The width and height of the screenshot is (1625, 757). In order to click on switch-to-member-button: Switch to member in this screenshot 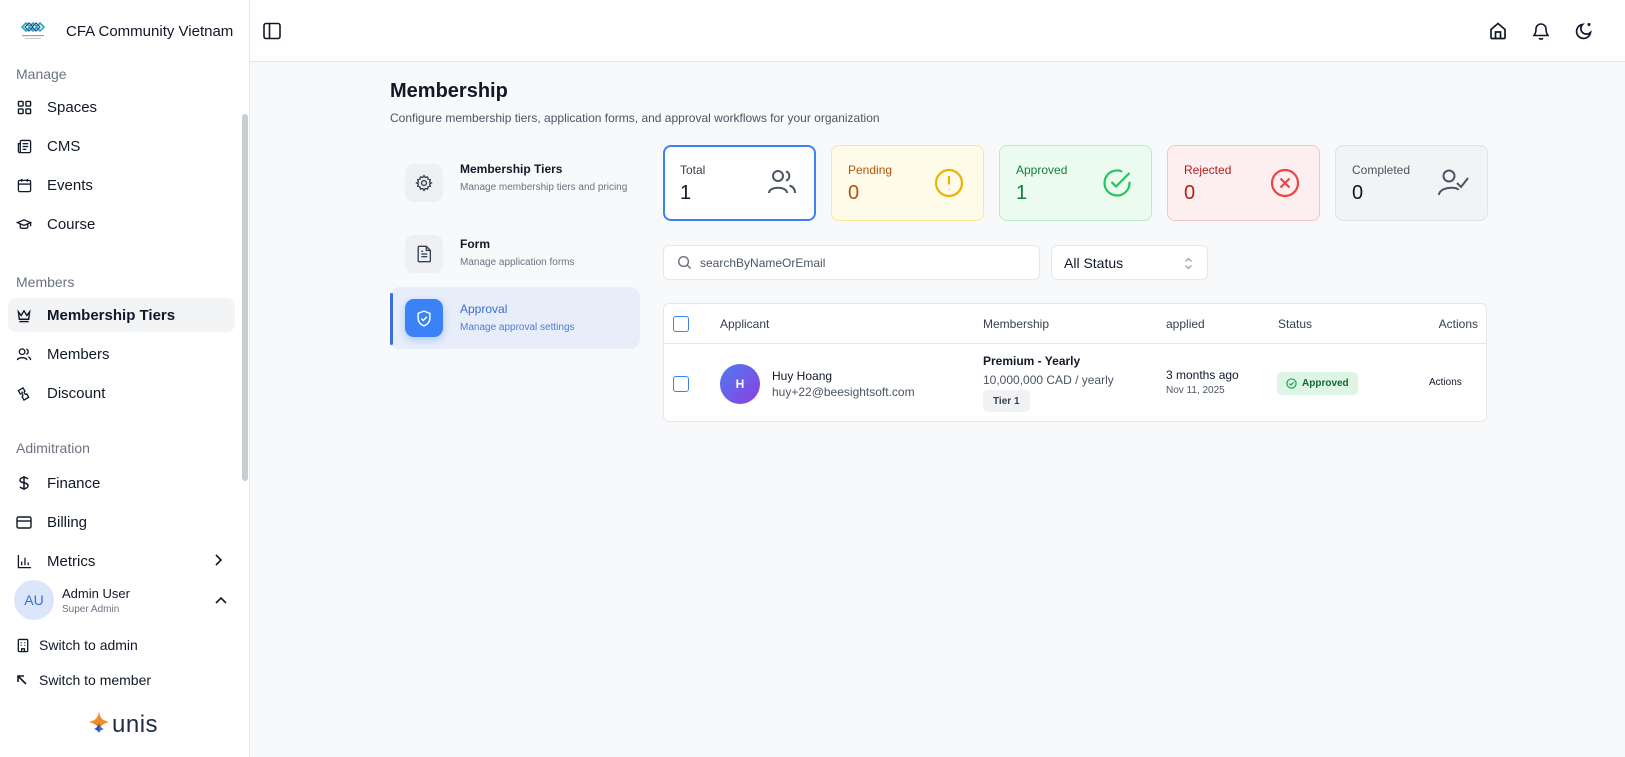, I will do `click(83, 680)`.